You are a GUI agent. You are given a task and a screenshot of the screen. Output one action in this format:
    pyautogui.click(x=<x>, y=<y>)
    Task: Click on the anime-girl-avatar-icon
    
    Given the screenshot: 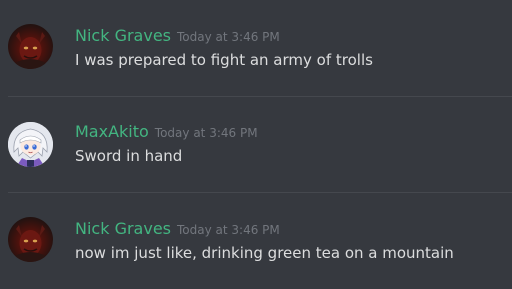 What is the action you would take?
    pyautogui.click(x=30, y=144)
    